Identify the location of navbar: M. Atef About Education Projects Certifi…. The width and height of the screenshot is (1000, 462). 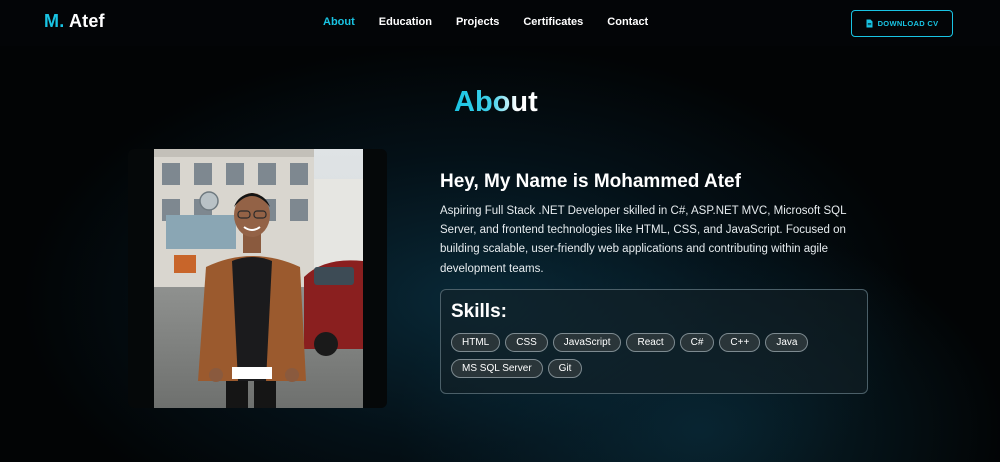
(500, 23).